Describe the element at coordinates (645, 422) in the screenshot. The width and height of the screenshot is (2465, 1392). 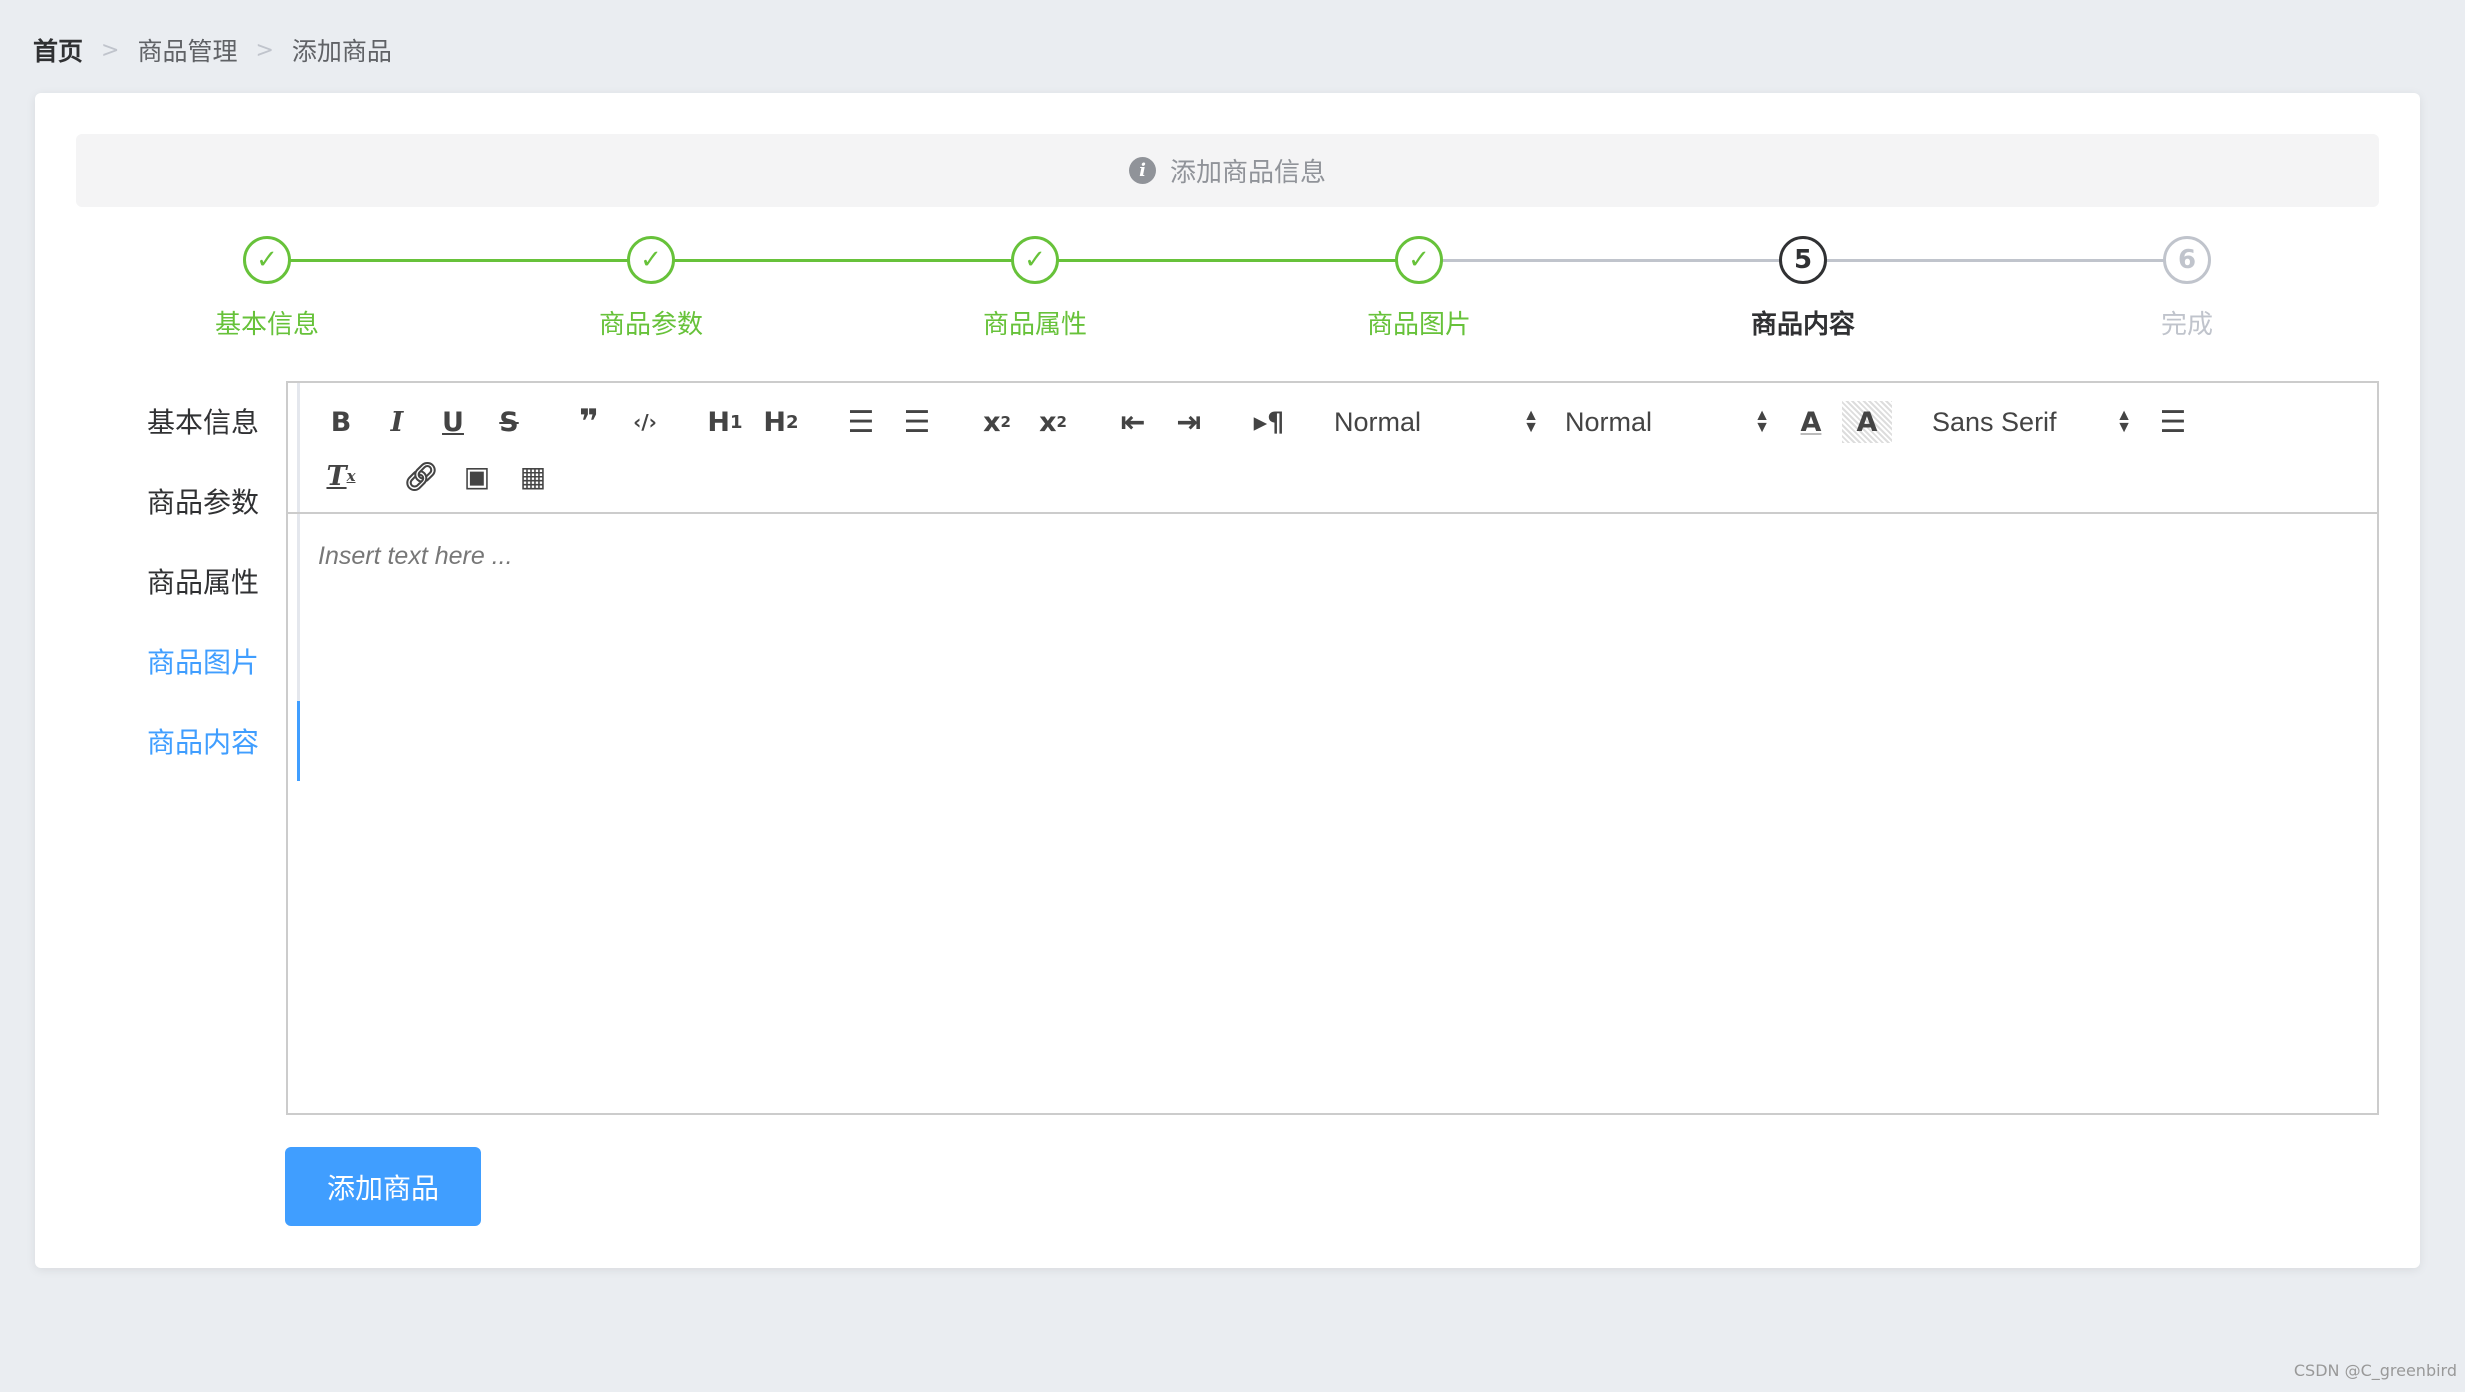
I see `code-block-icon: ‹/›` at that location.